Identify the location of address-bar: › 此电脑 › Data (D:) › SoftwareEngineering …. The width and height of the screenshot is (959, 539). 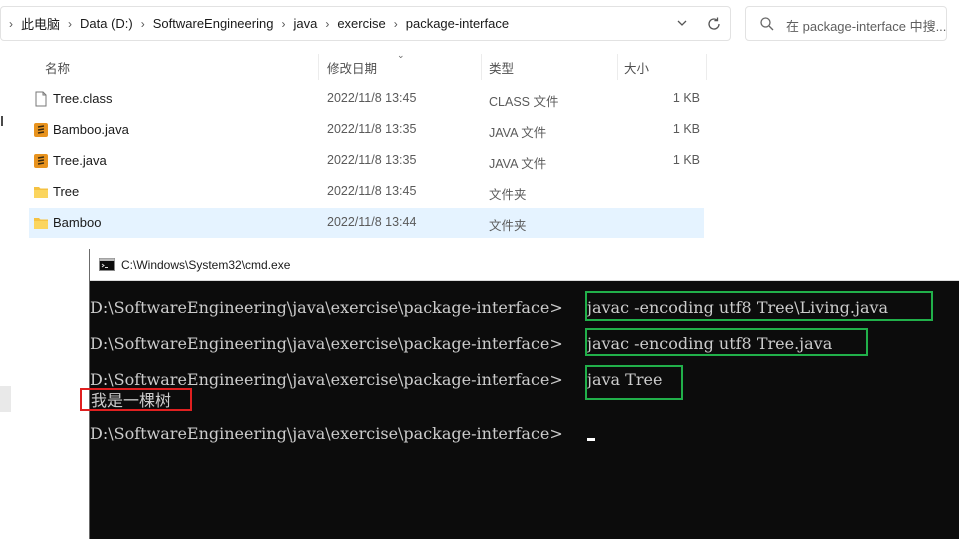
(365, 23).